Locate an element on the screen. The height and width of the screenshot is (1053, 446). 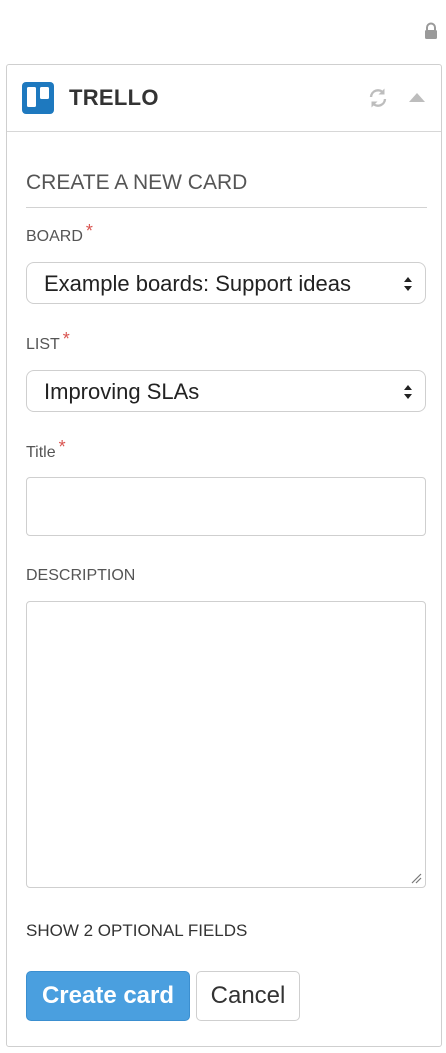
description-label: DESCRIPTION is located at coordinates (81, 575).